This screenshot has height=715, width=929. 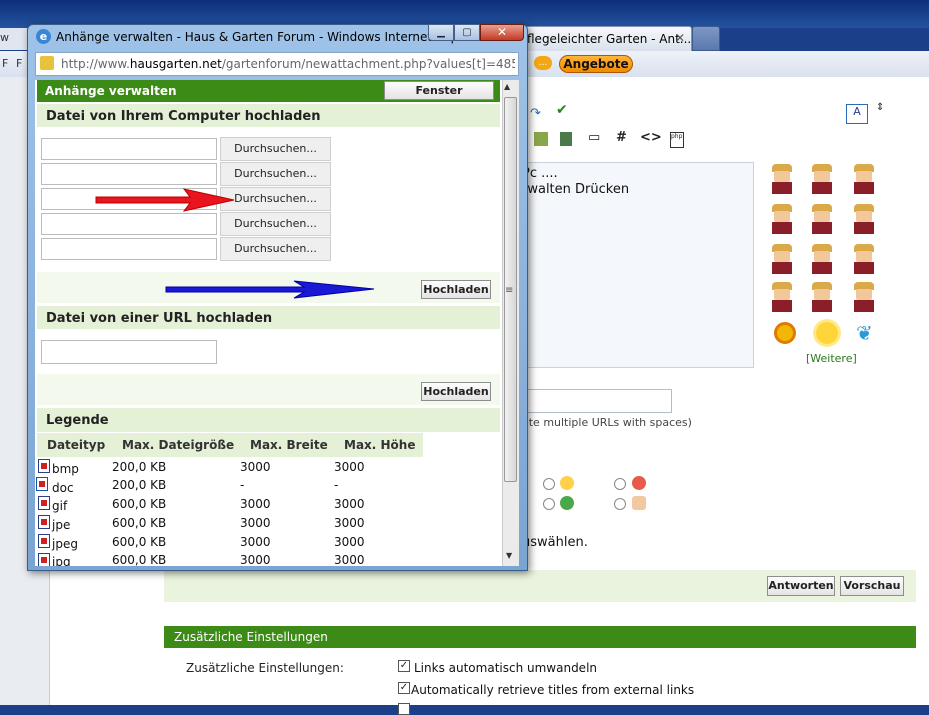 What do you see at coordinates (5, 63) in the screenshot?
I see `cmd-fragment-1: F` at bounding box center [5, 63].